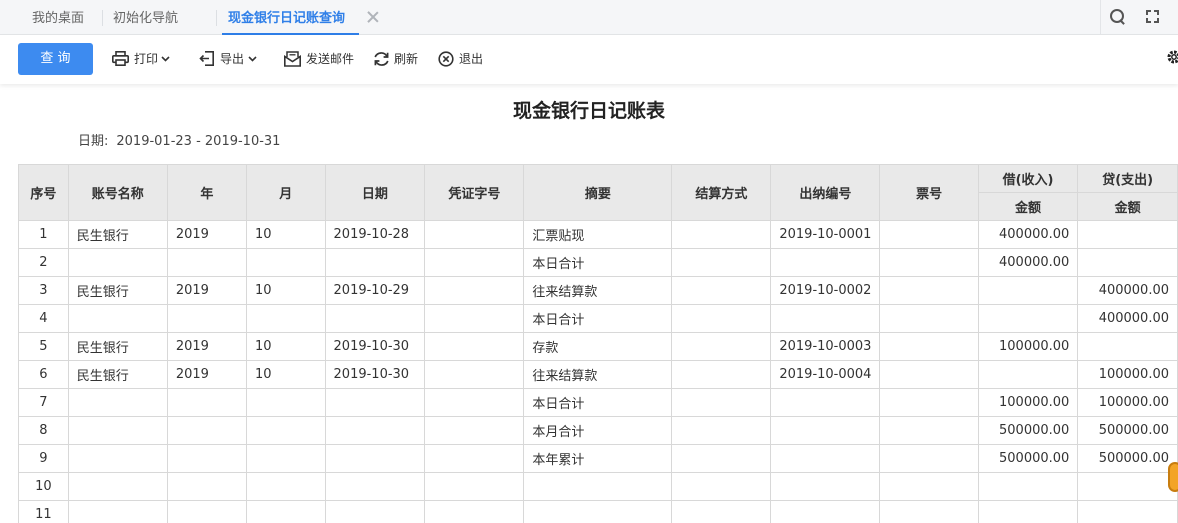 The height and width of the screenshot is (523, 1178). I want to click on table-row: 4 本日合计 400000.00, so click(598, 318).